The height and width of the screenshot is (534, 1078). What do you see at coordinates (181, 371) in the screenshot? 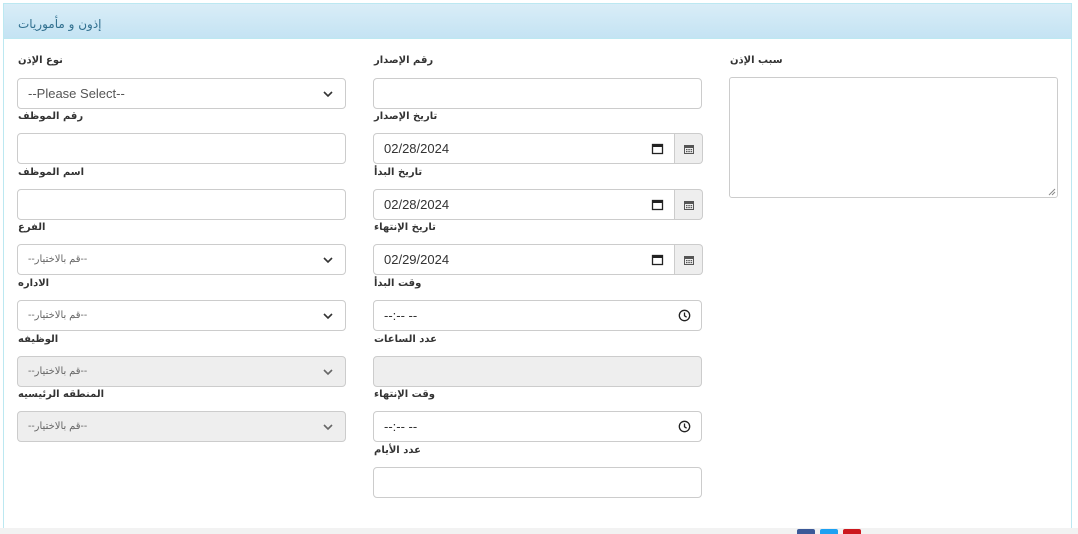
I see `job-select: --قم بالاختيار--` at bounding box center [181, 371].